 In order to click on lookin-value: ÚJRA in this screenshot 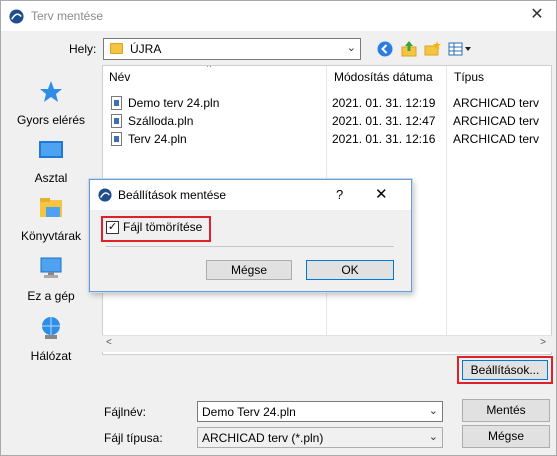, I will do `click(146, 49)`.